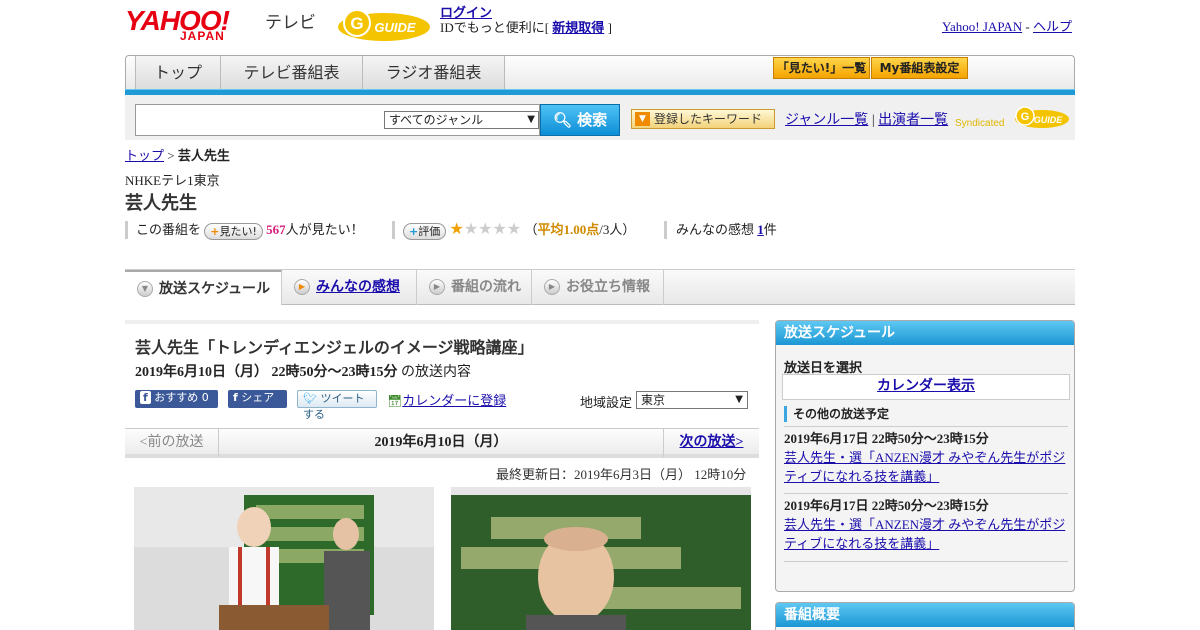 This screenshot has height=630, width=1200. What do you see at coordinates (621, 474) in the screenshot?
I see `last-updated: 最終更新日：2019年6月3日（月） 12時10分` at bounding box center [621, 474].